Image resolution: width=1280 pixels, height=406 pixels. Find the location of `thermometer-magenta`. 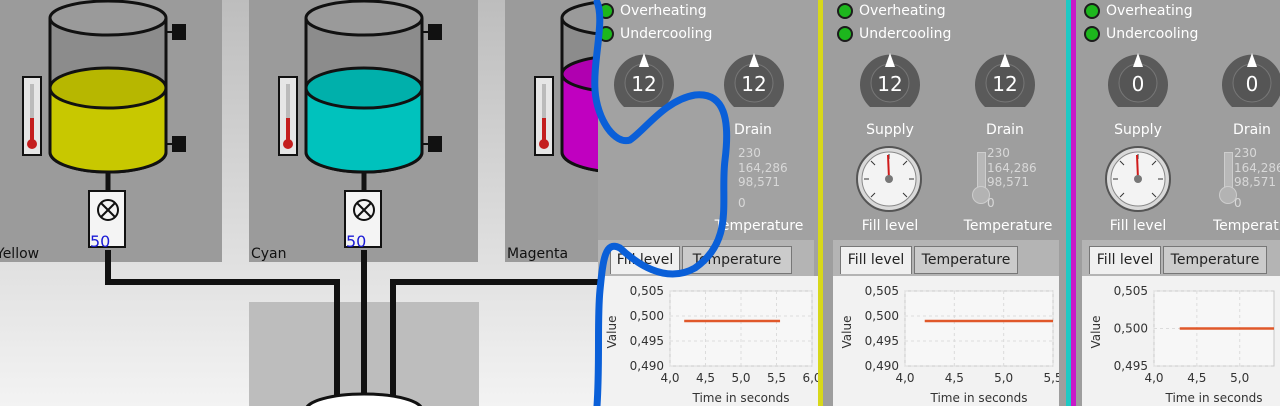

thermometer-magenta is located at coordinates (544, 116).